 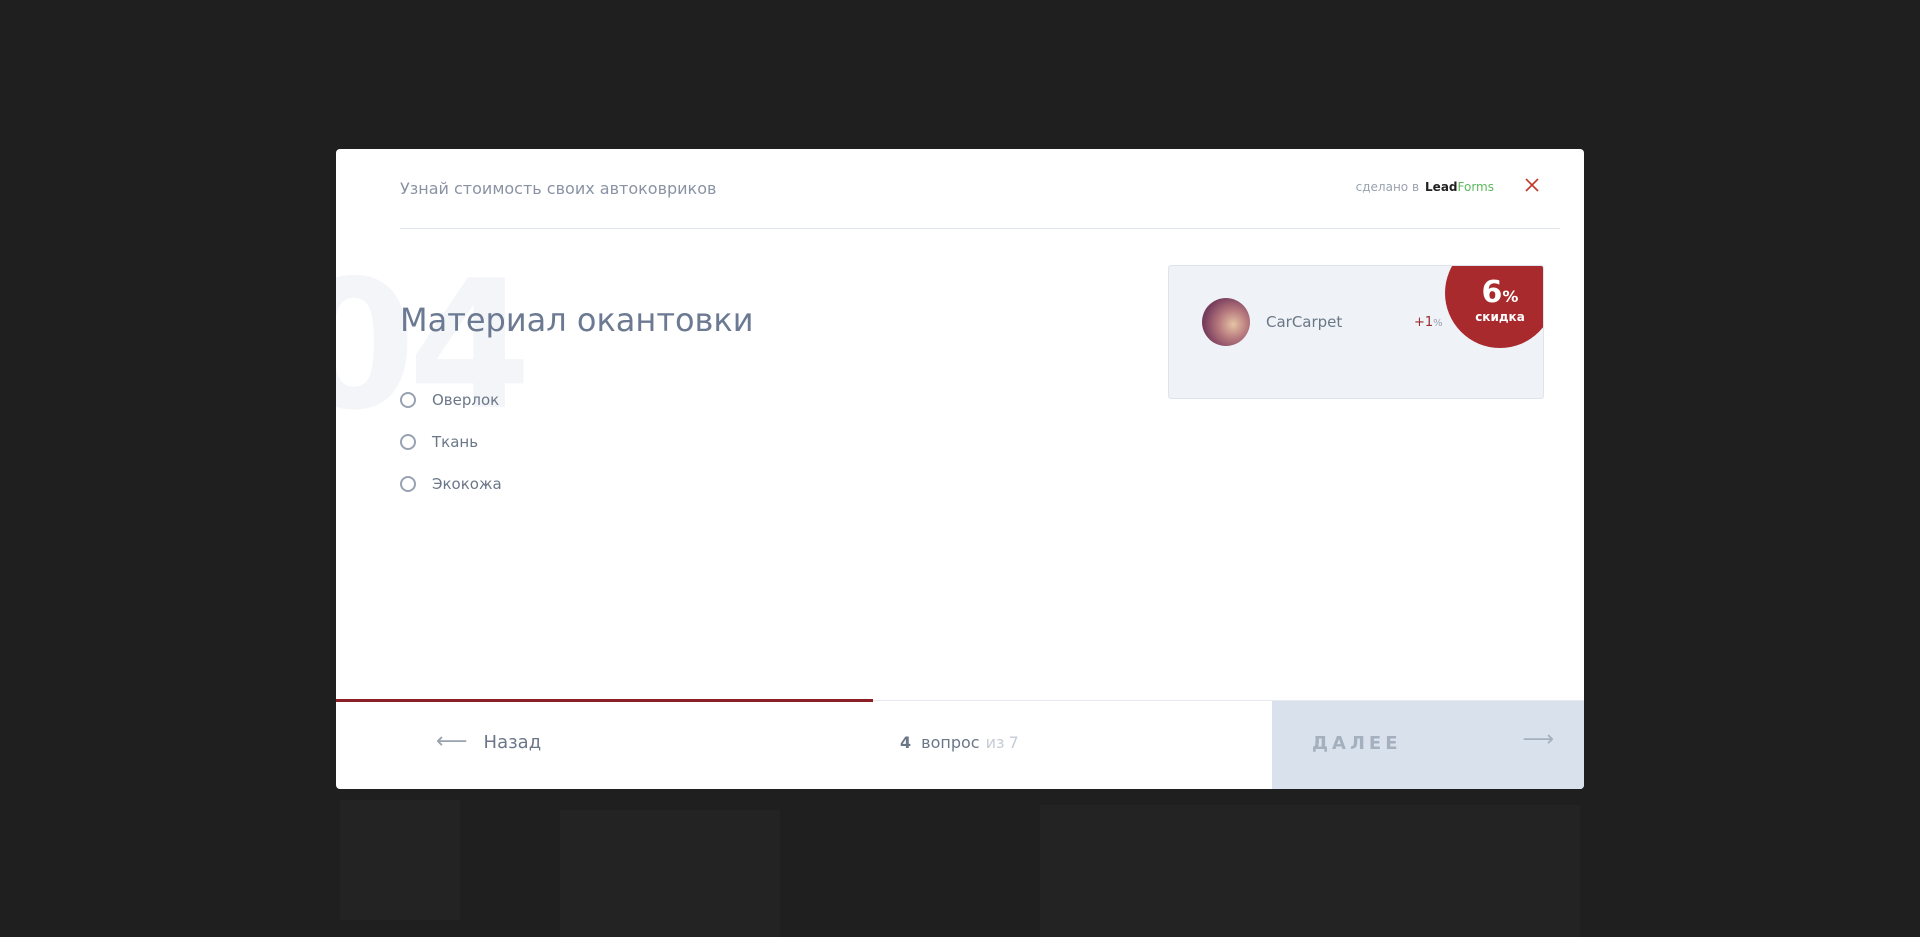 I want to click on option-eco-leather: Экокожа, so click(x=451, y=484).